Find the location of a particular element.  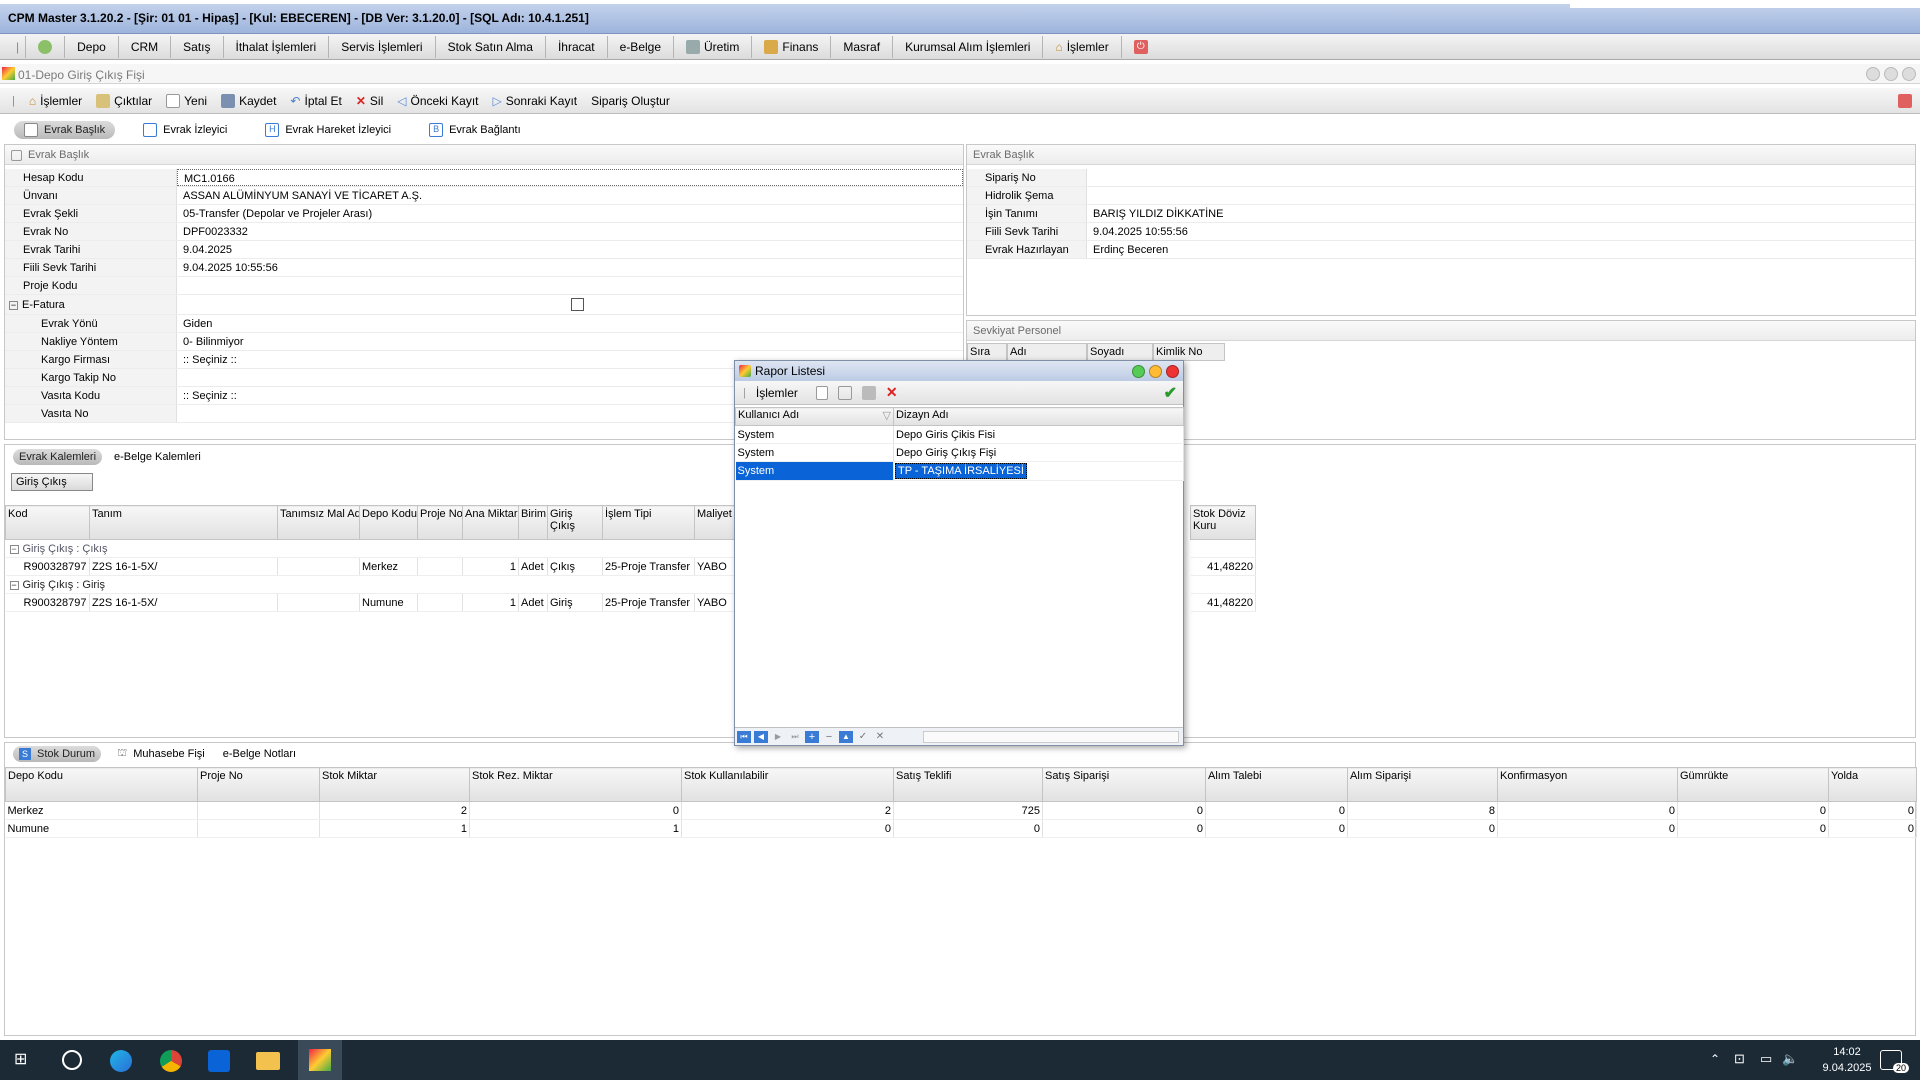

menu-ihracat: İhracat is located at coordinates (577, 46).